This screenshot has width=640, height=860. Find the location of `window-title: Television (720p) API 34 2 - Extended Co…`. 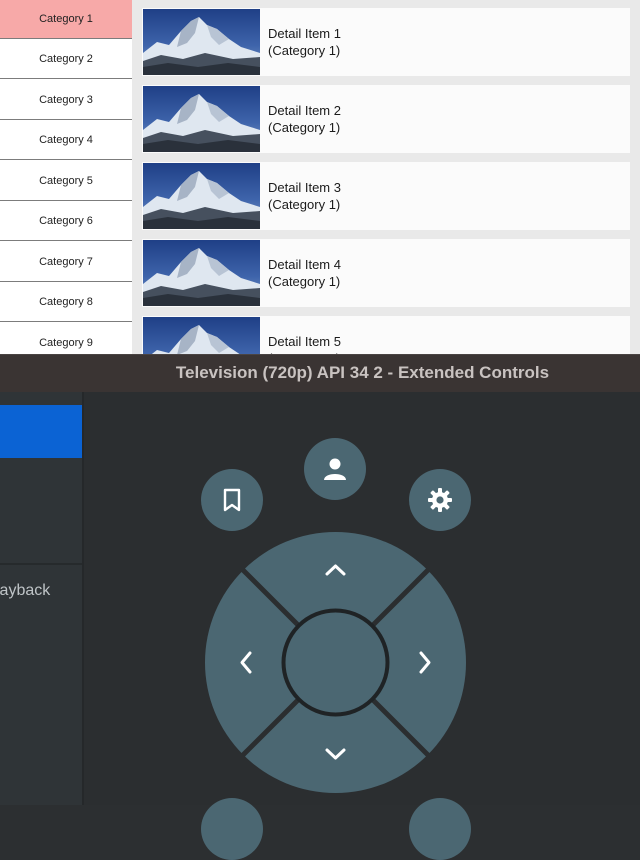

window-title: Television (720p) API 34 2 - Extended Co… is located at coordinates (362, 372).